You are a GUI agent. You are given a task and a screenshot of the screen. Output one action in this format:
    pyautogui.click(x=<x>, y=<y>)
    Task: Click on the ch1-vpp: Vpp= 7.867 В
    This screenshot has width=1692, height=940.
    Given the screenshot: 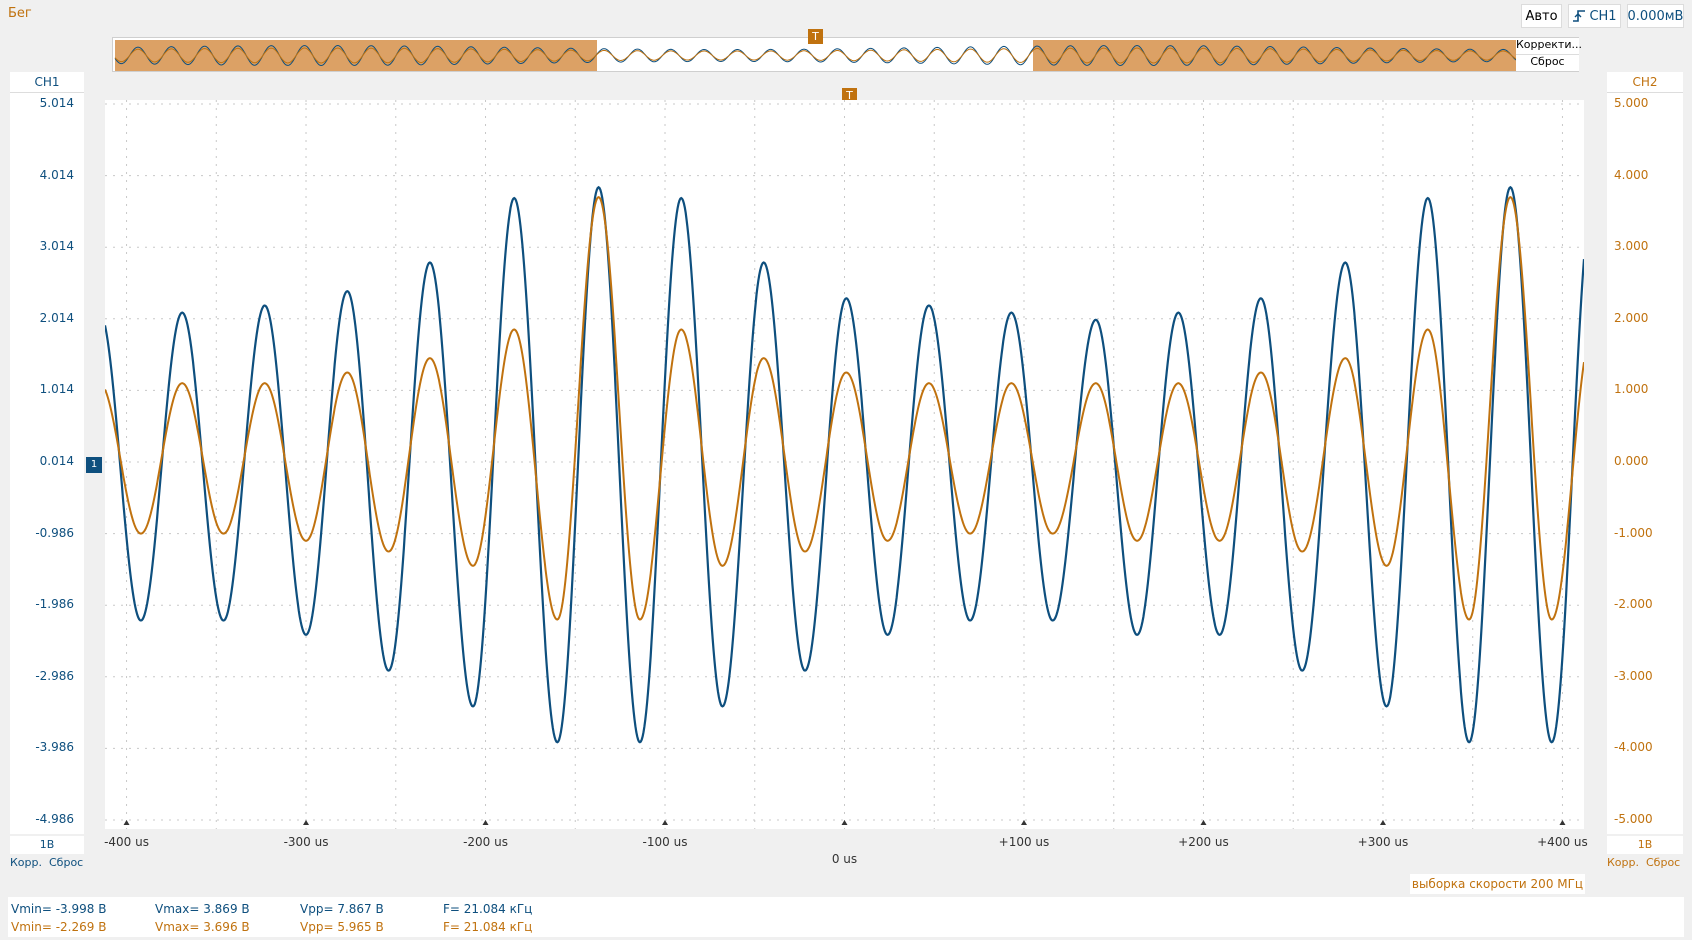 What is the action you would take?
    pyautogui.click(x=342, y=909)
    